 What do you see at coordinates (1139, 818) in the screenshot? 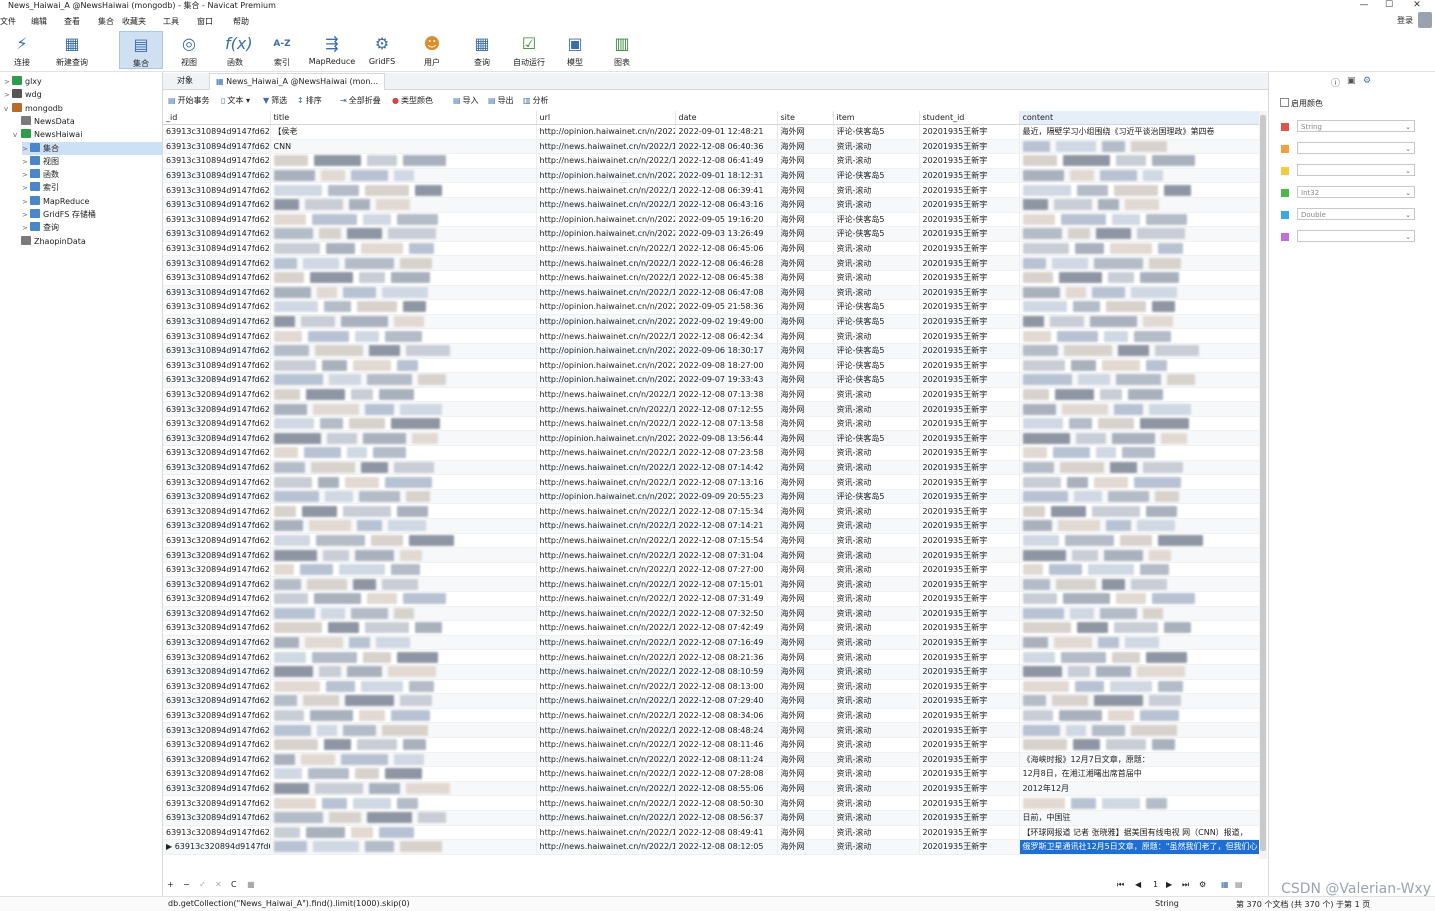
I see `cell-content: 日前，中国驻` at bounding box center [1139, 818].